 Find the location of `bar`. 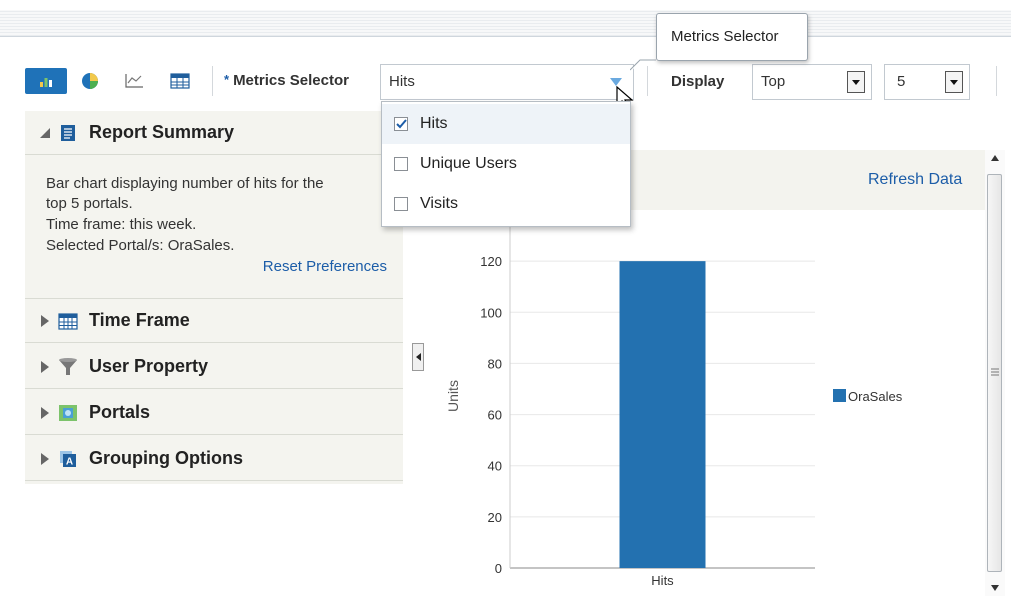

bar is located at coordinates (662, 414).